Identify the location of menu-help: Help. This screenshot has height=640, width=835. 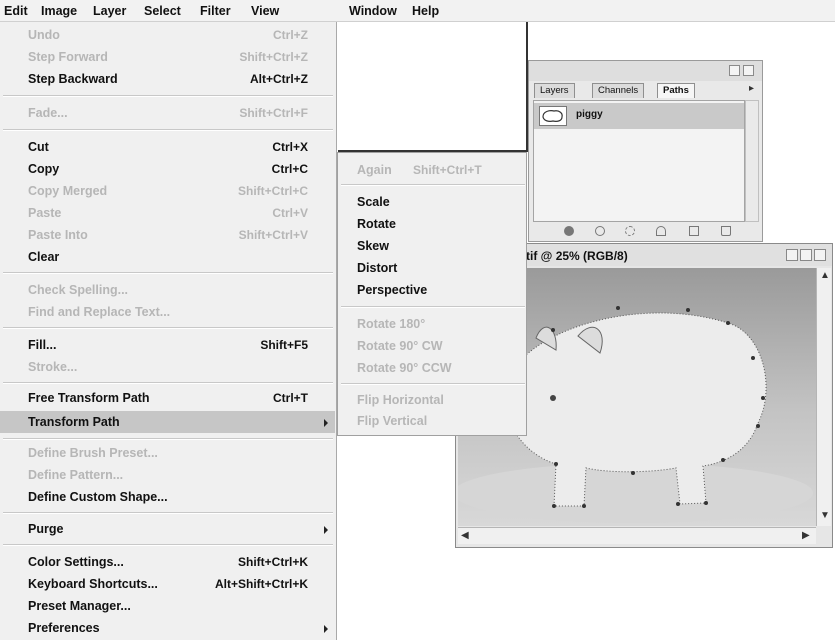
(425, 11).